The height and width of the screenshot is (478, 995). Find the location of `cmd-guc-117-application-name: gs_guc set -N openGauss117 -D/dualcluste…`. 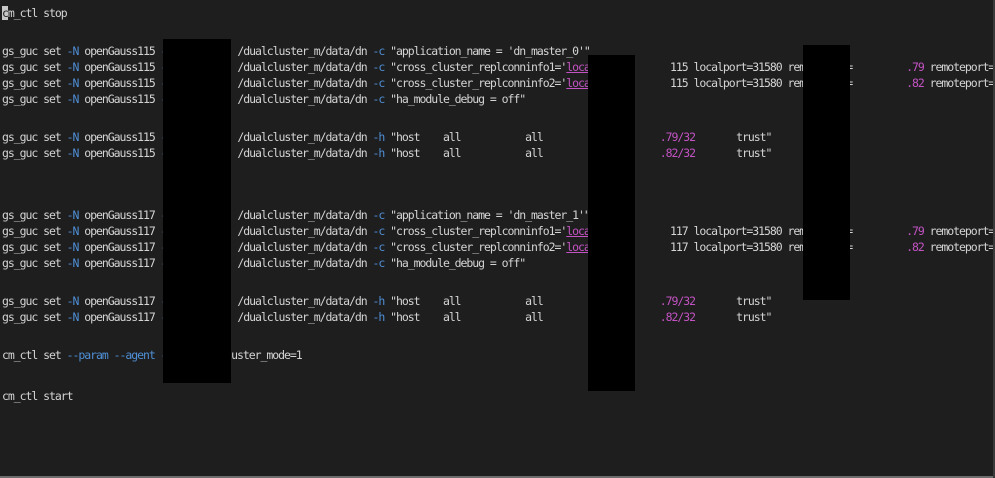

cmd-guc-117-application-name: gs_guc set -N openGauss117 -D/dualcluste… is located at coordinates (296, 215).